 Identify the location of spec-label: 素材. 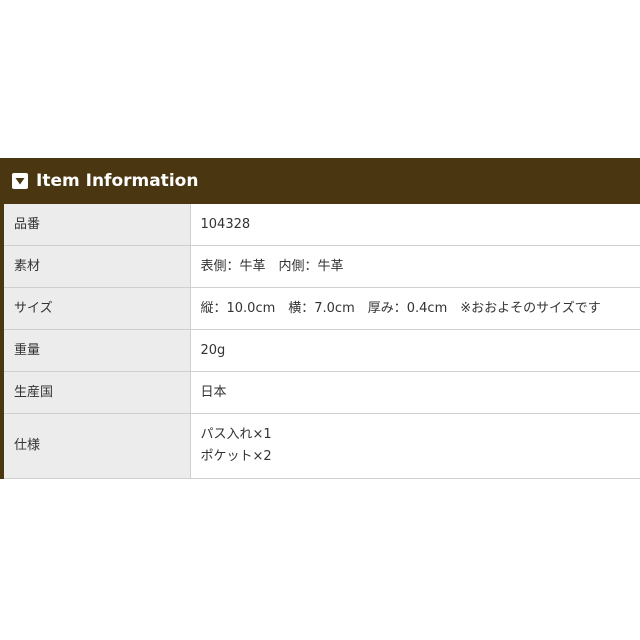
(97, 266).